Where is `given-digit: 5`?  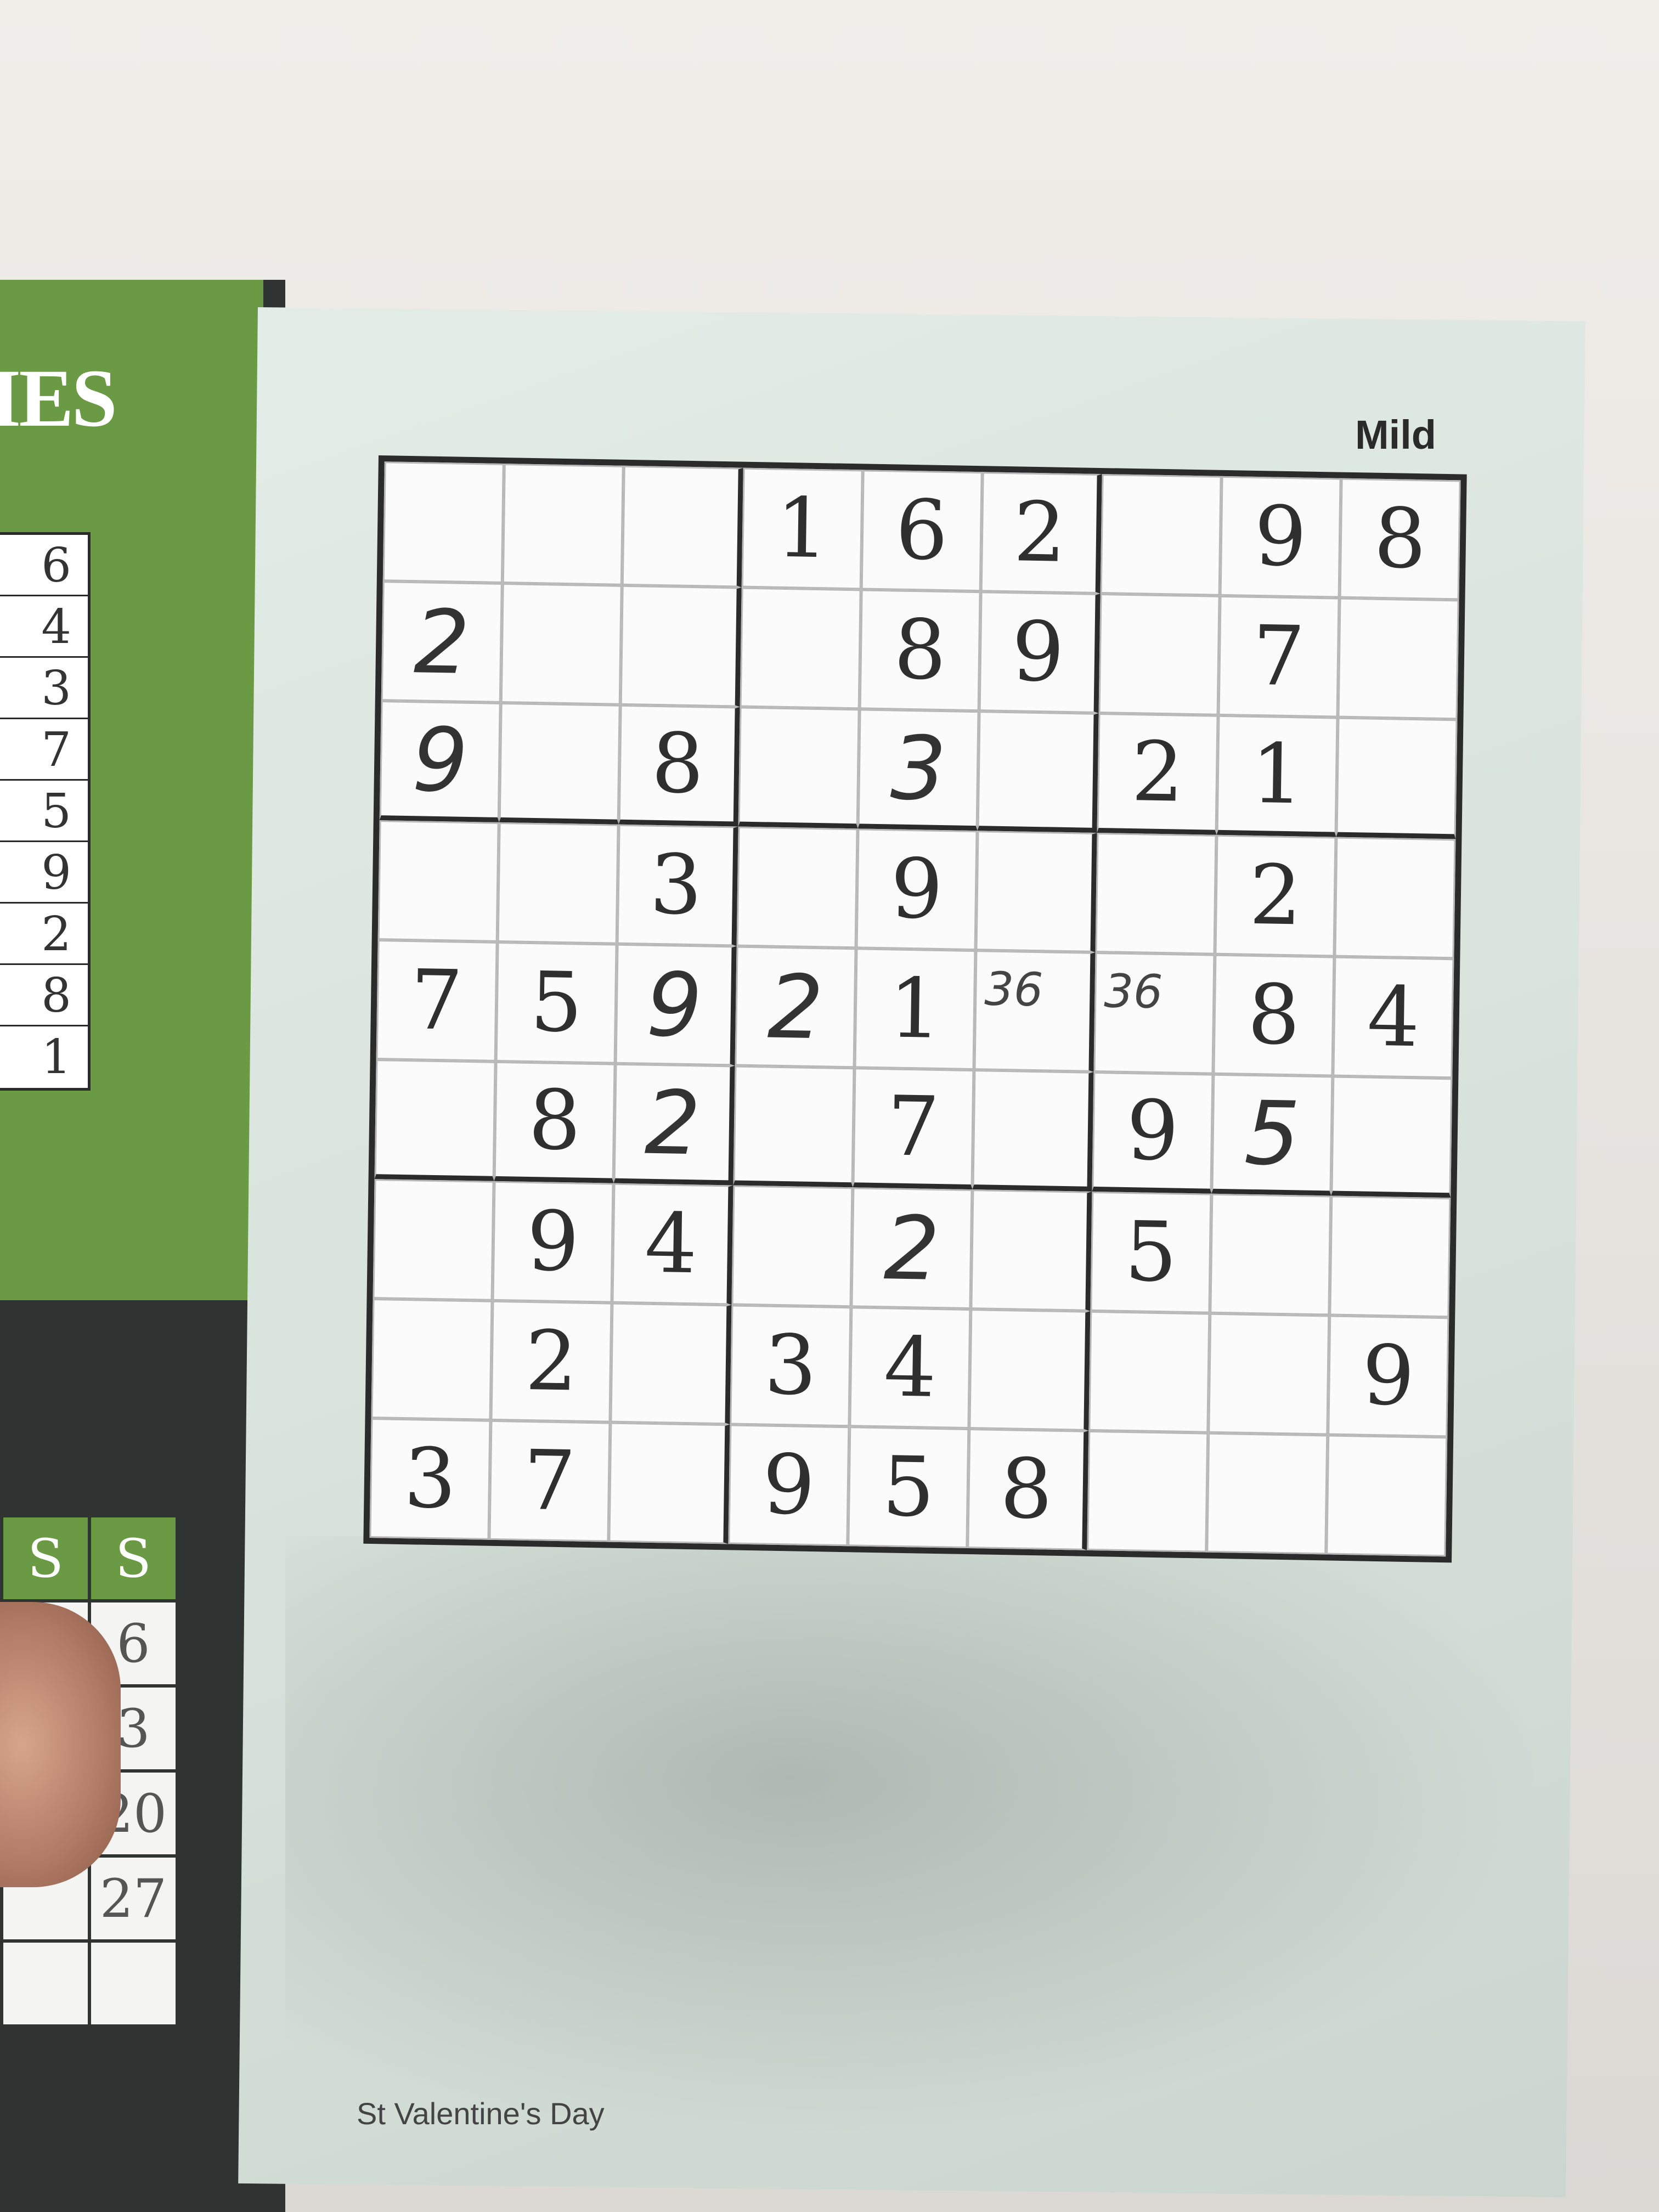 given-digit: 5 is located at coordinates (1151, 1252).